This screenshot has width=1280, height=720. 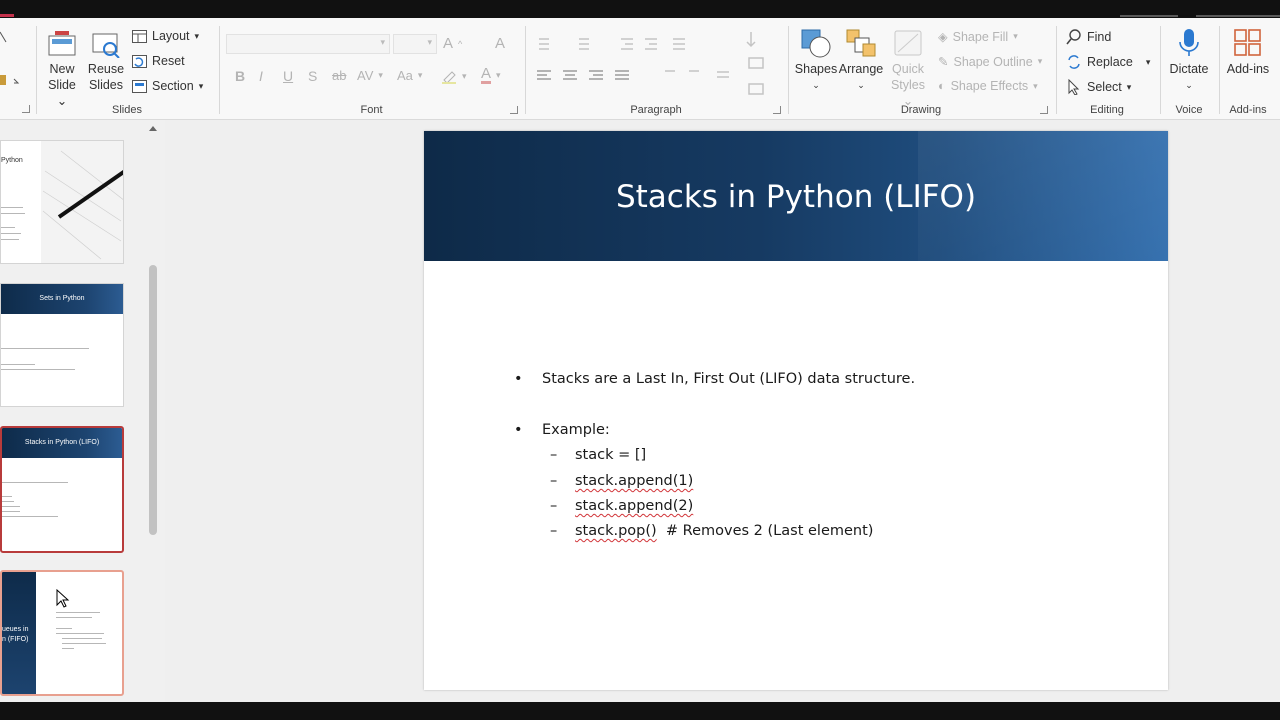 What do you see at coordinates (1099, 37) in the screenshot?
I see `find-label: Find` at bounding box center [1099, 37].